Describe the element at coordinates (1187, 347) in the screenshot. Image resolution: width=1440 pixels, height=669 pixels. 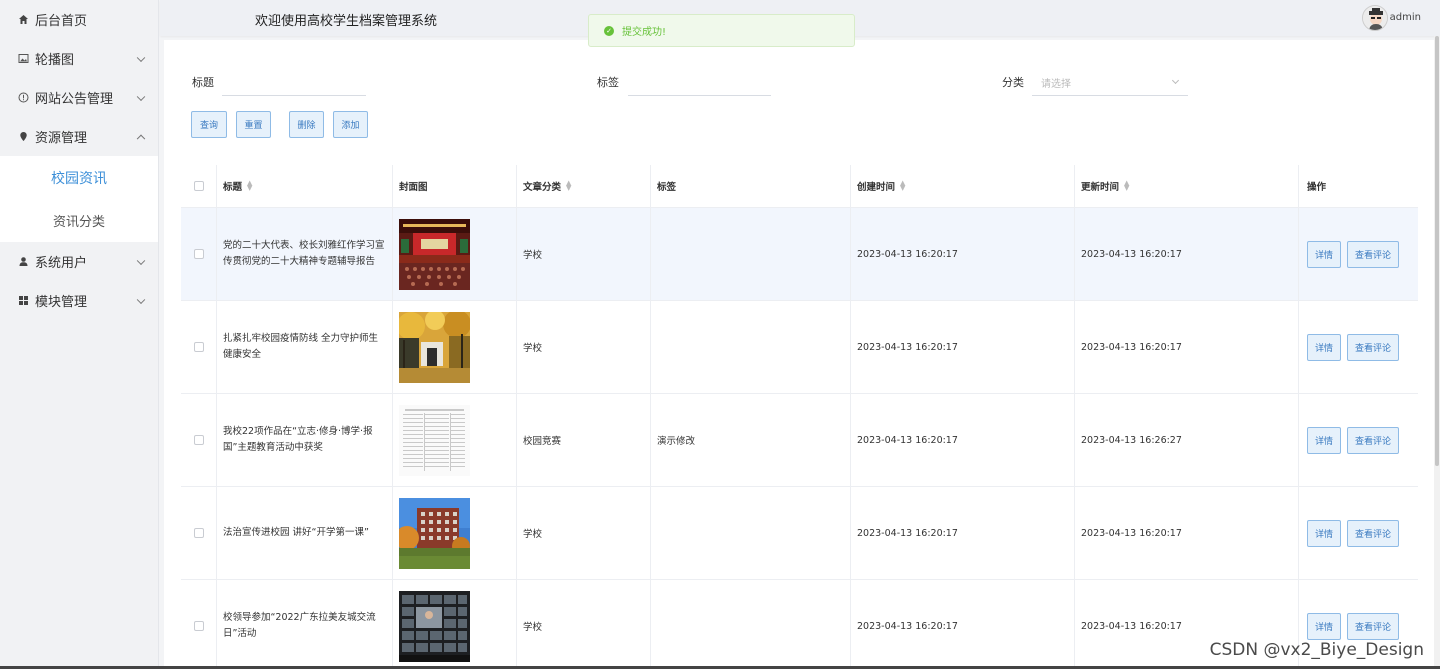
I see `row-updated-cell: 2023-04-13 16:20:17` at that location.